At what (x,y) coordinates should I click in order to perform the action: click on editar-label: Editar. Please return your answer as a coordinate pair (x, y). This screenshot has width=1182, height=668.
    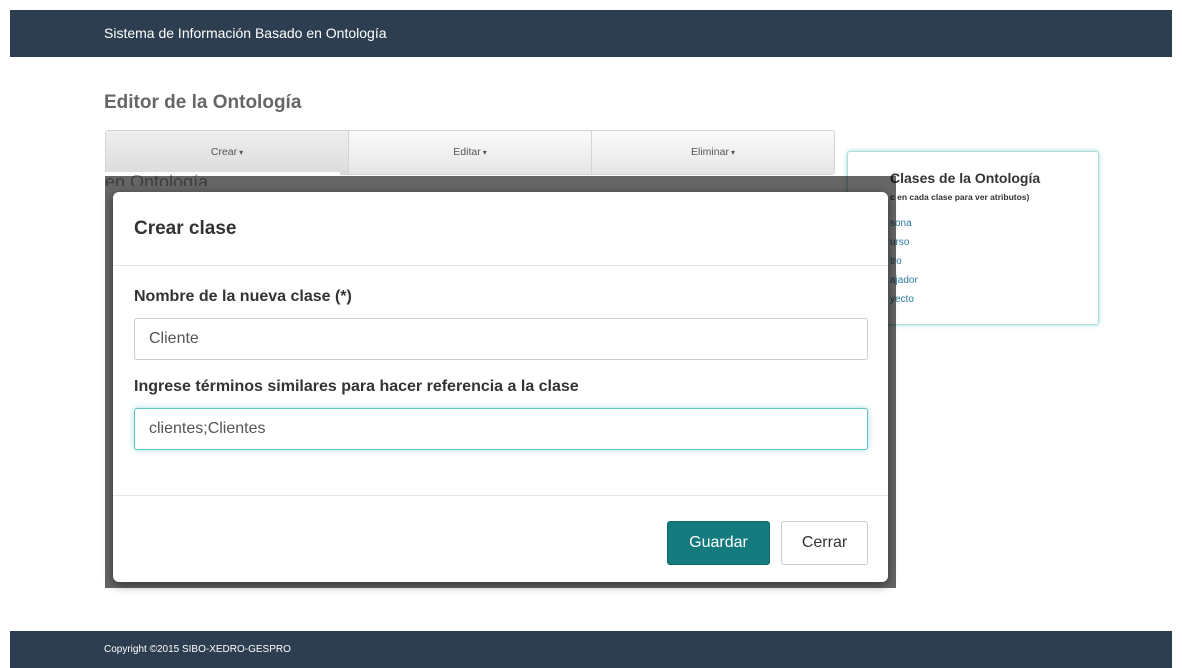
    Looking at the image, I should click on (467, 152).